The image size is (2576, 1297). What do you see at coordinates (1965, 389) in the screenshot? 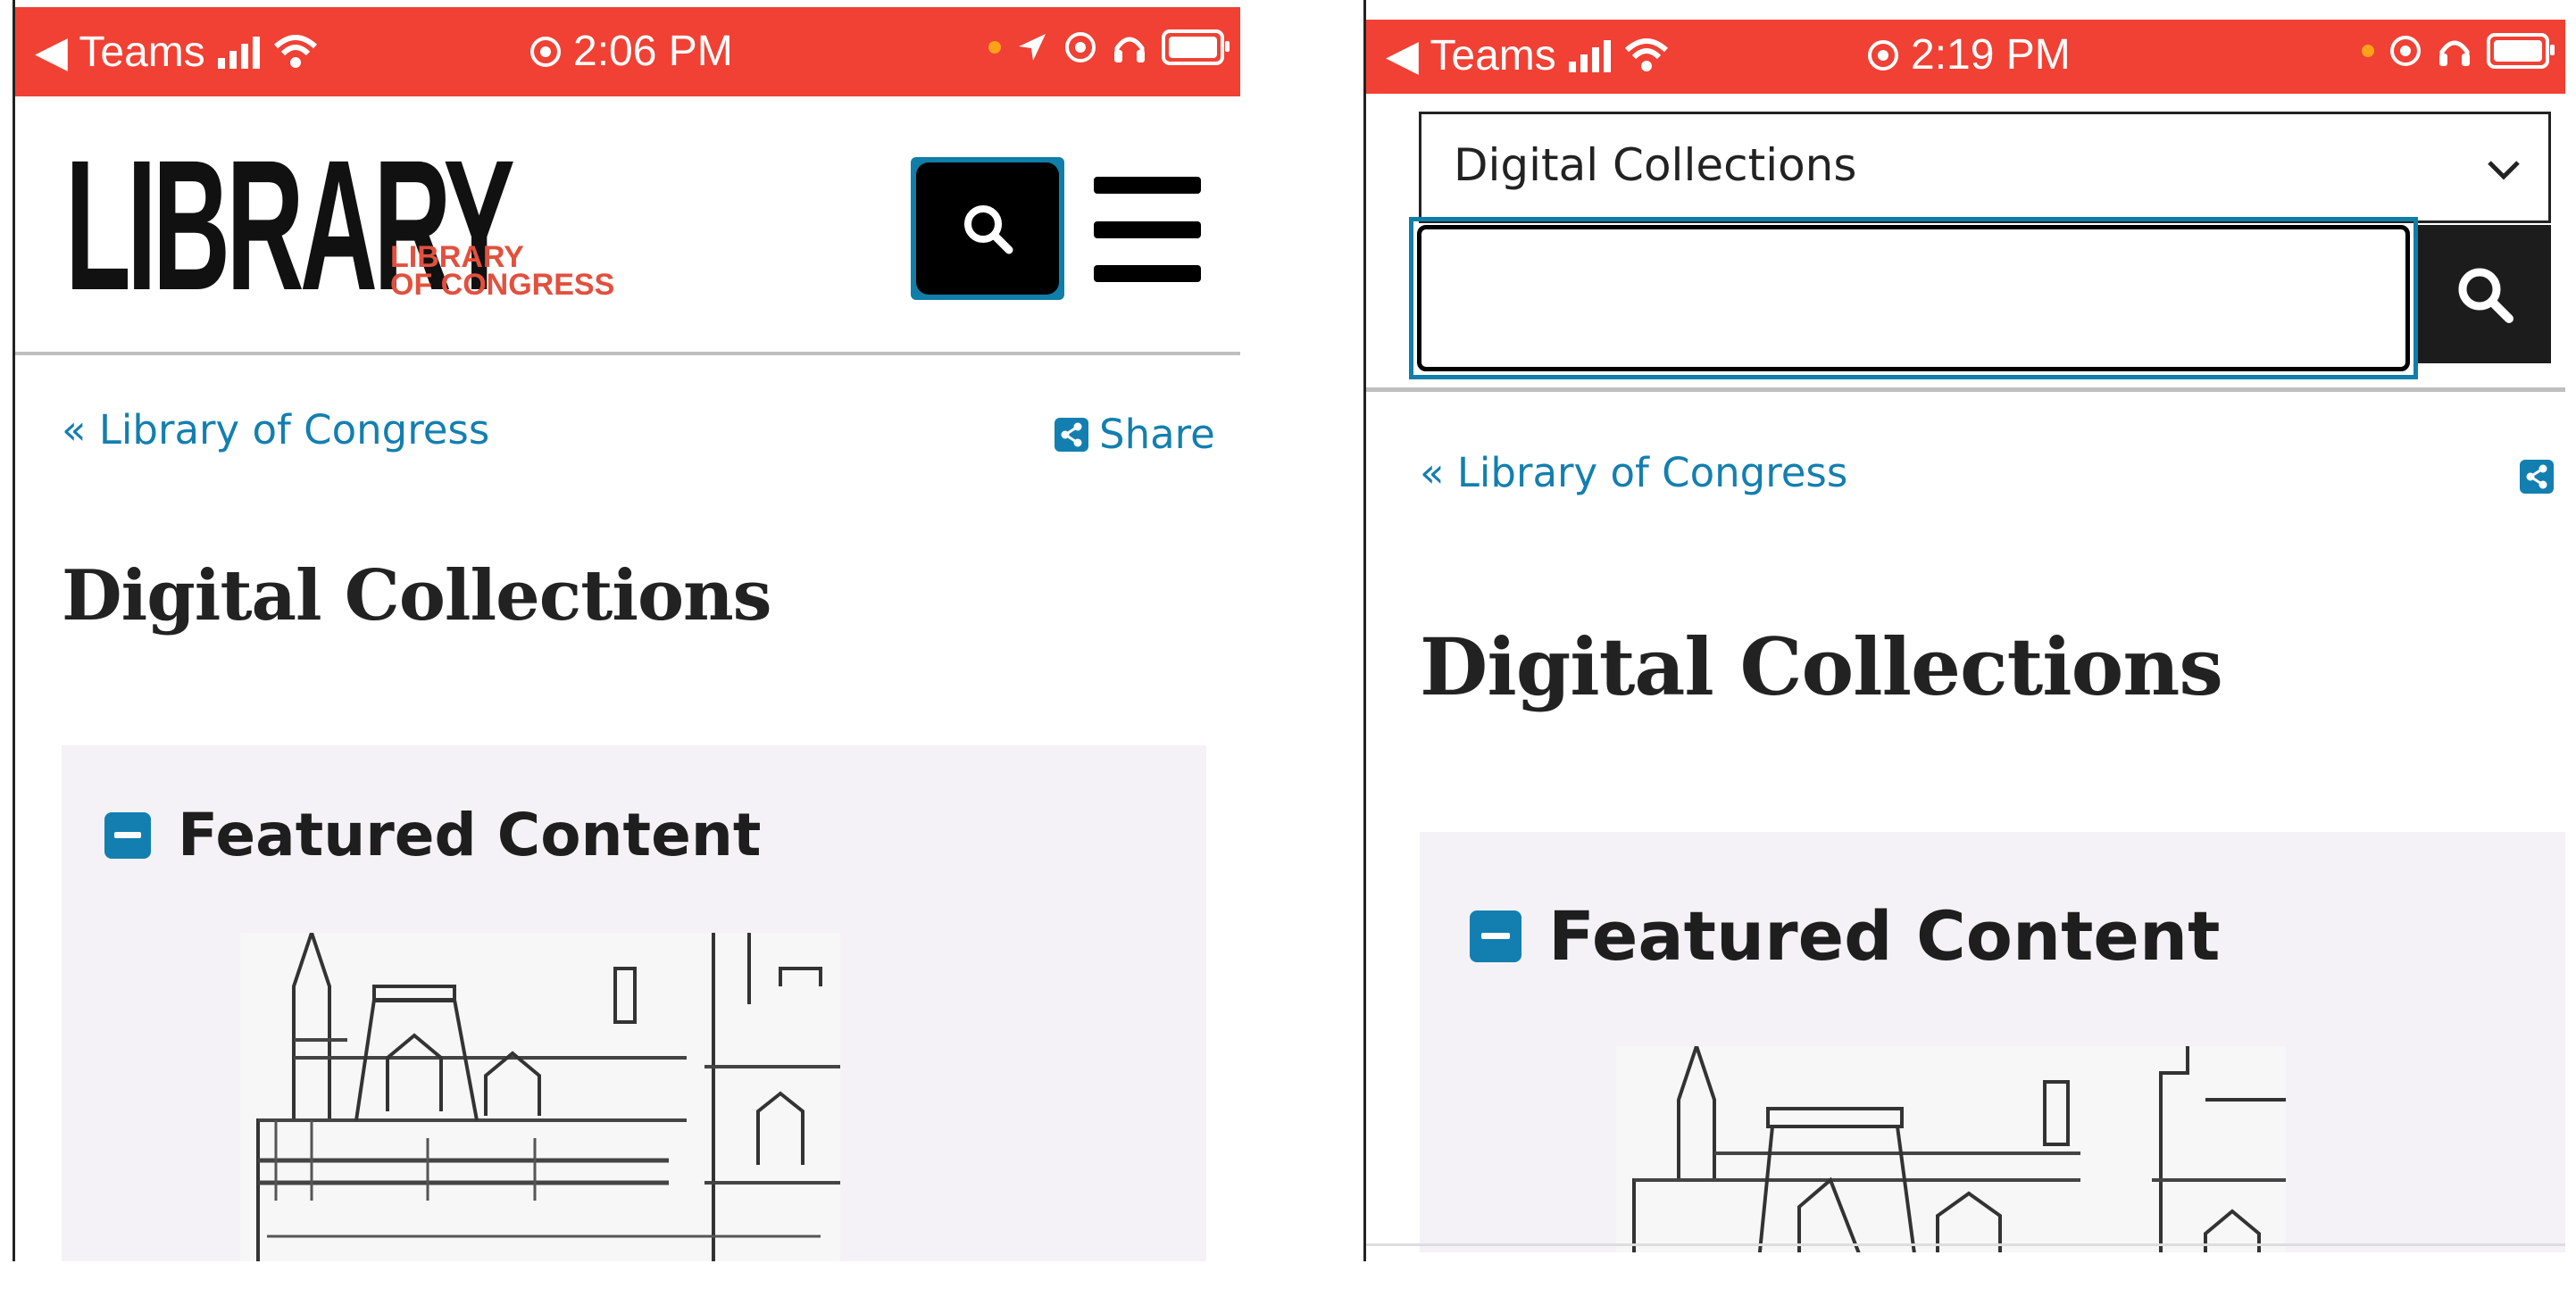
I see `header-divider` at bounding box center [1965, 389].